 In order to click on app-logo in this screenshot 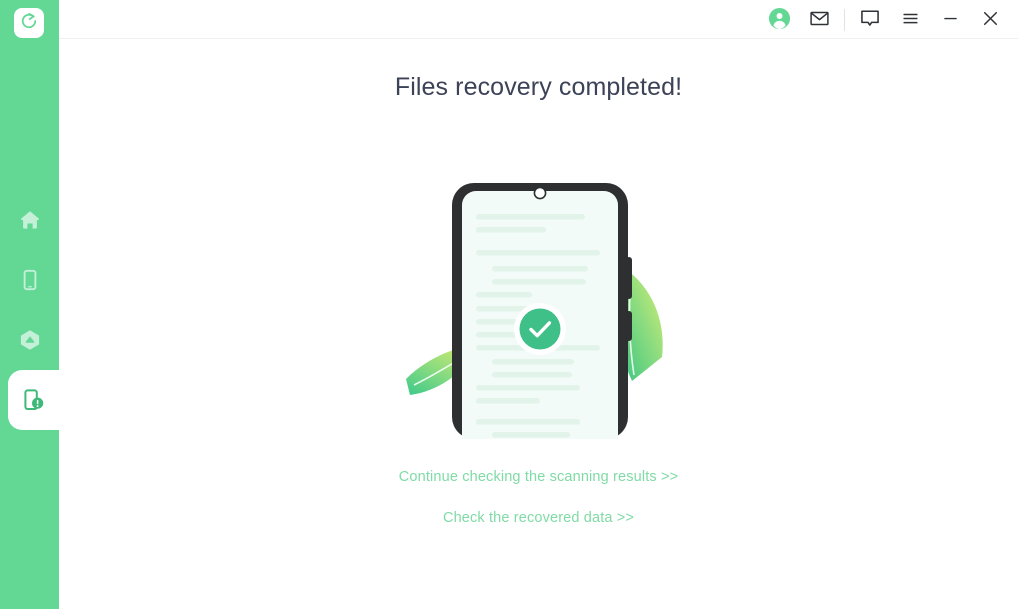, I will do `click(29, 23)`.